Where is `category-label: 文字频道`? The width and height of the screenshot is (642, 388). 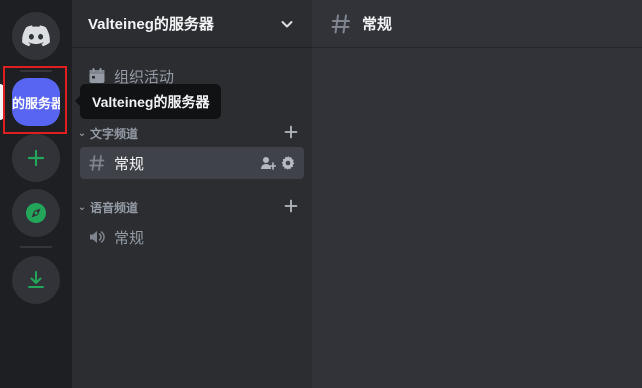 category-label: 文字频道 is located at coordinates (114, 133).